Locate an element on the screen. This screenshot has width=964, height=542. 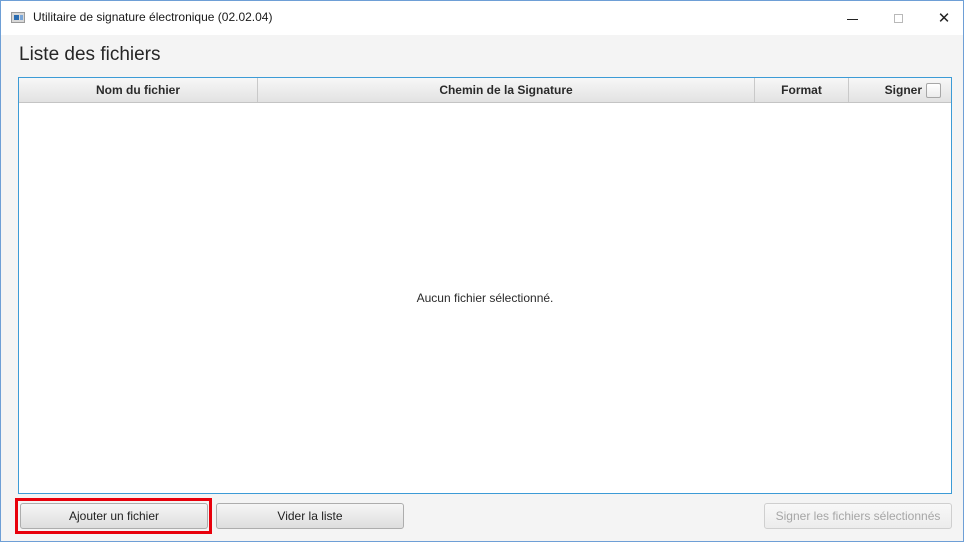
maximize-icon is located at coordinates (898, 18).